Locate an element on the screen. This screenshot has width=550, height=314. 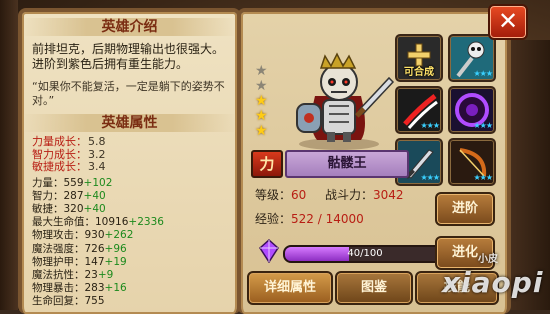
watermark-text: xiaopi is located at coordinates (493, 282).